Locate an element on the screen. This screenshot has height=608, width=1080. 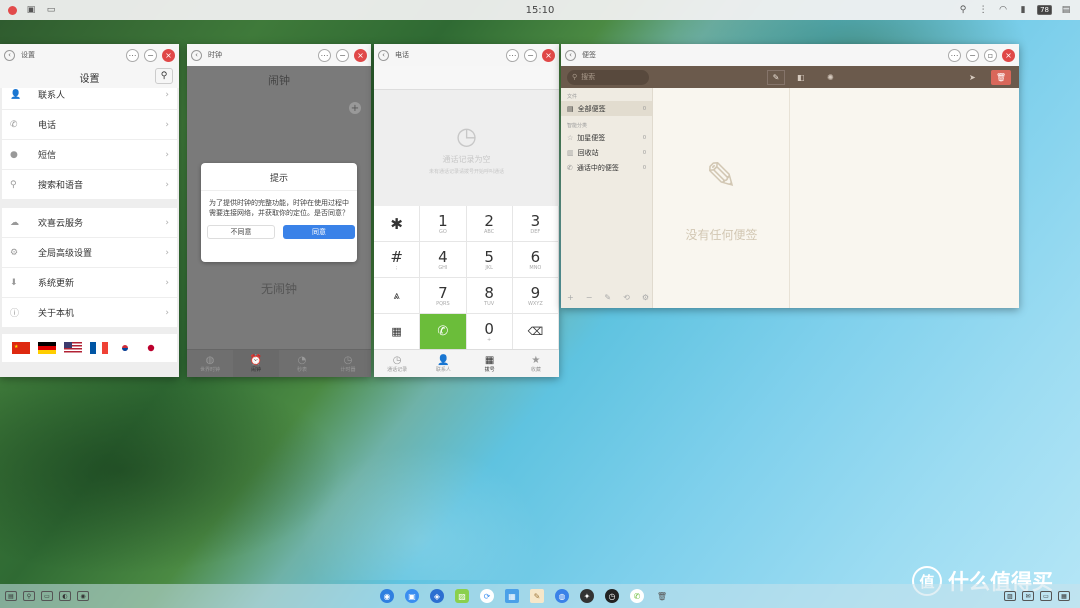
trash-app-icon: 🗑 is located at coordinates (662, 596).